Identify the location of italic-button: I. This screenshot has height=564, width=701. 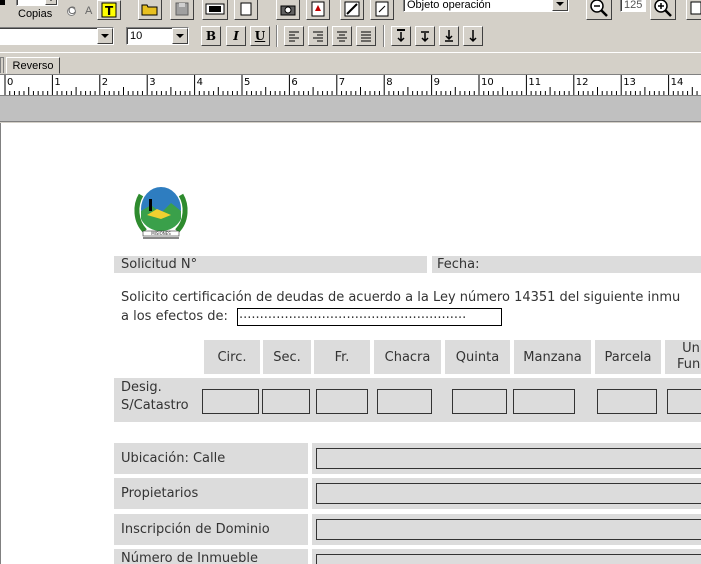
(236, 36).